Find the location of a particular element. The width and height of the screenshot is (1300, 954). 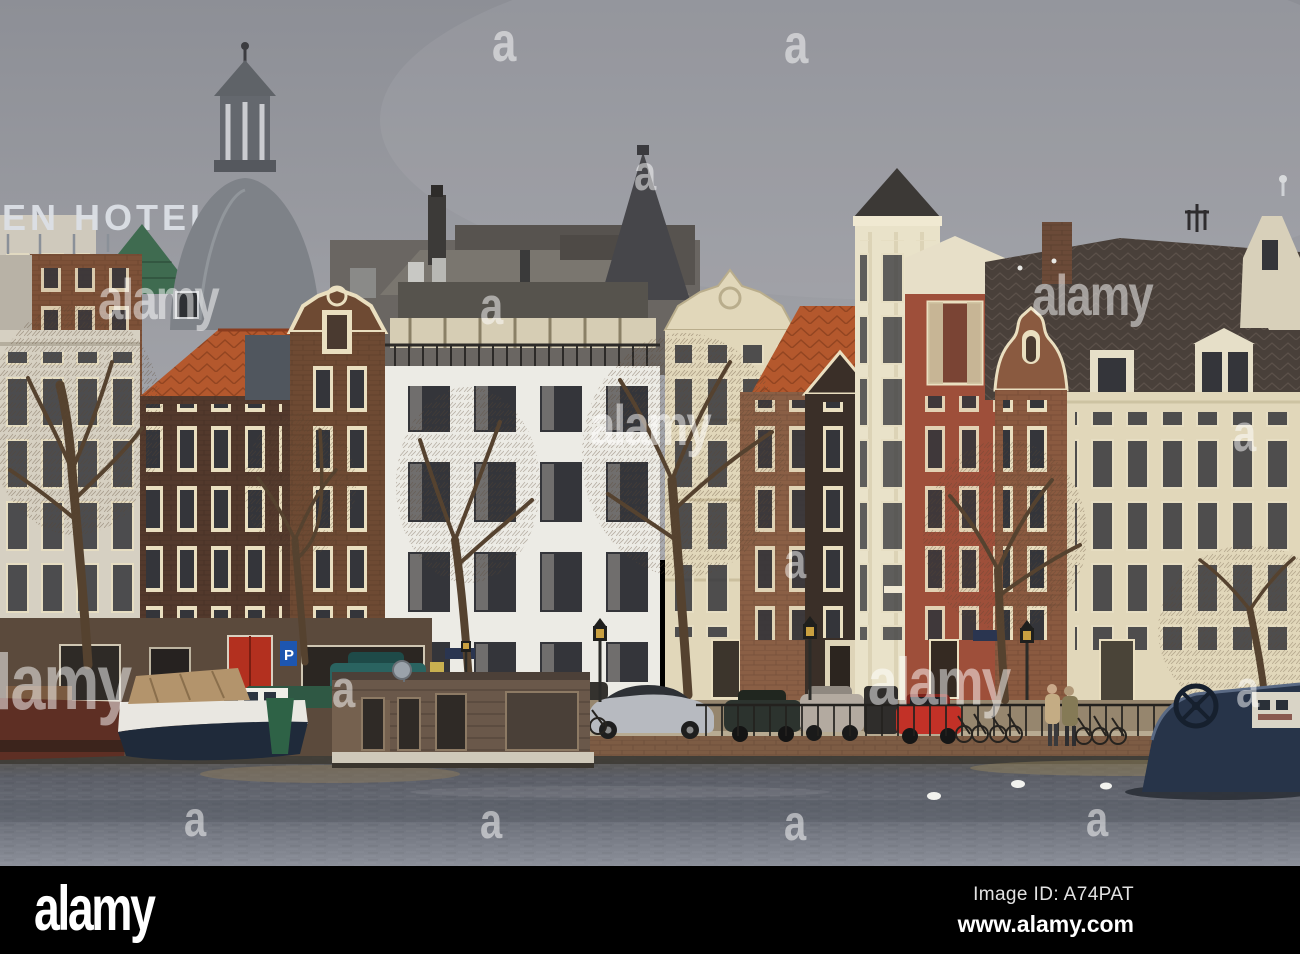

dormer-window is located at coordinates (1112, 373).